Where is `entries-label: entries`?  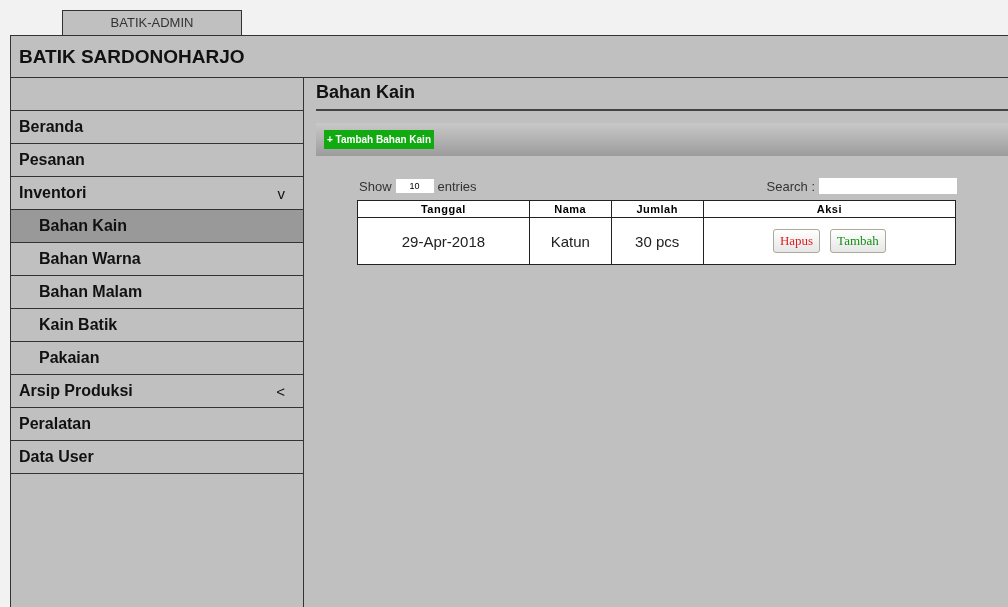 entries-label: entries is located at coordinates (457, 186).